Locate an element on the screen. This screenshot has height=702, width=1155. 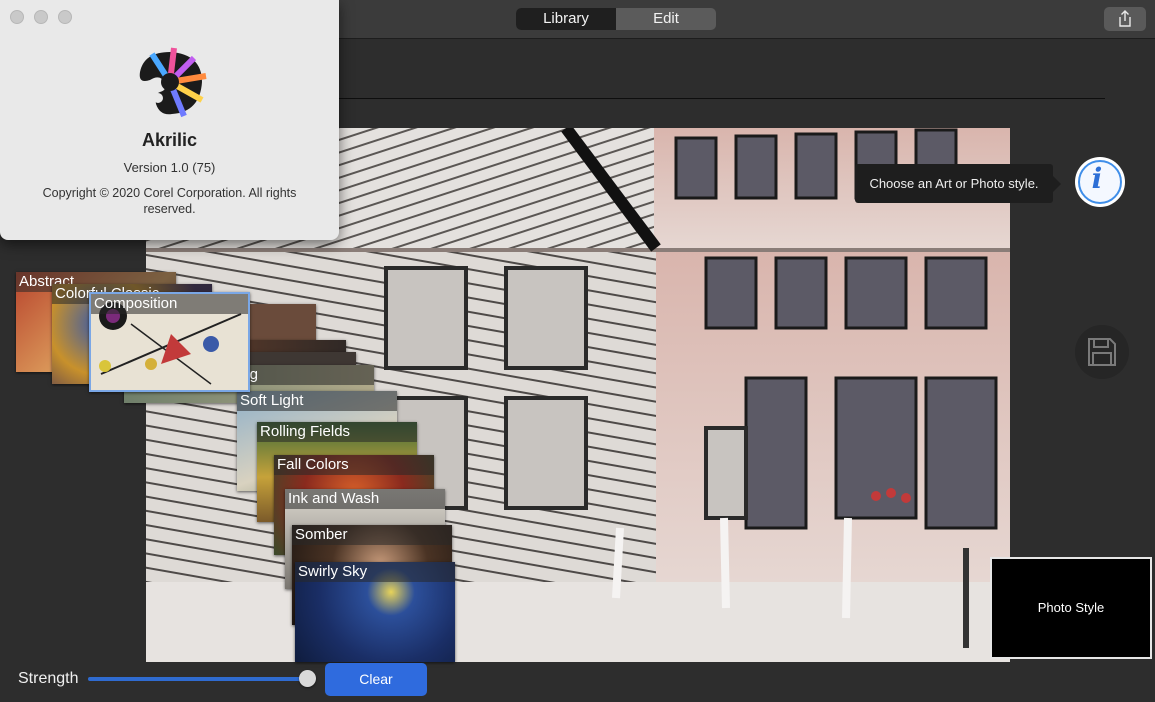
share-icon is located at coordinates (1125, 18).